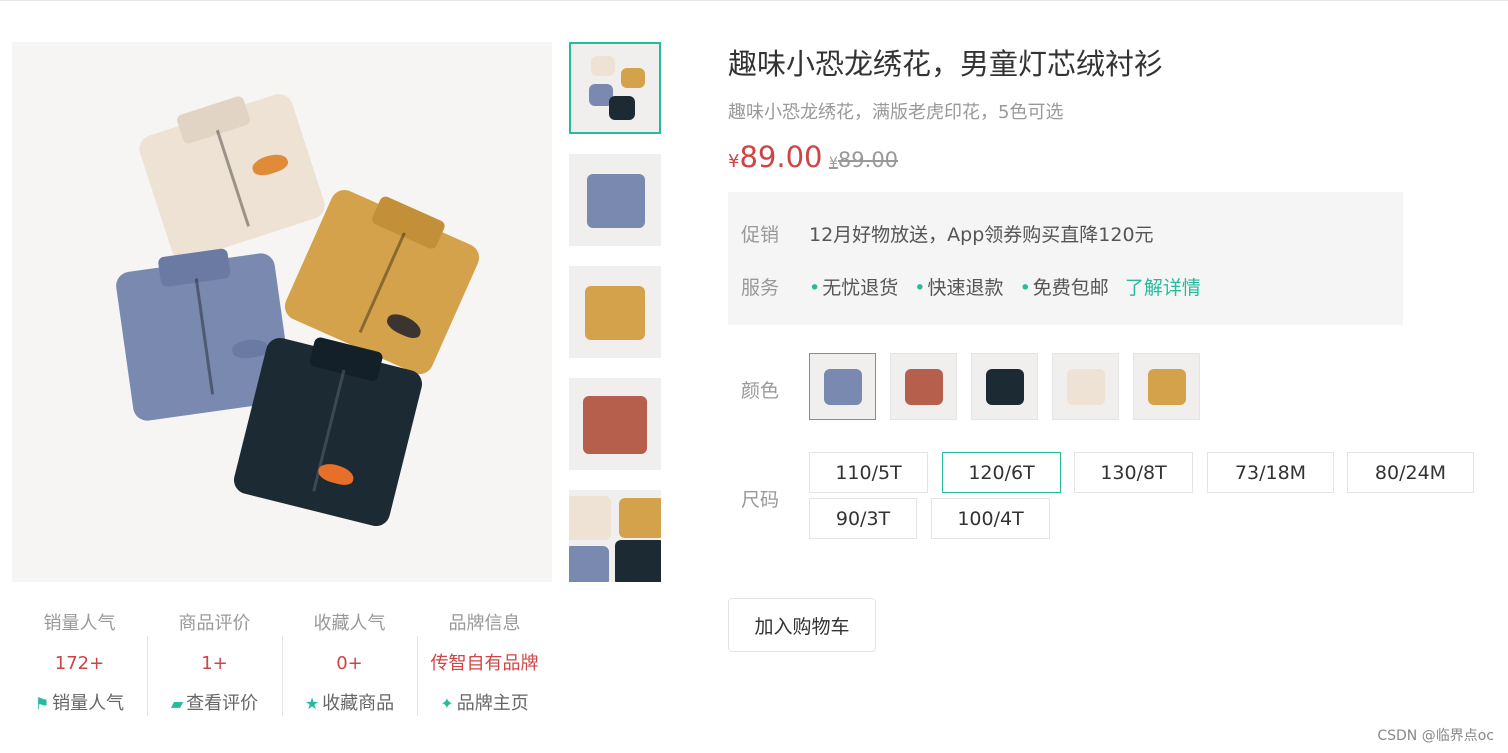  What do you see at coordinates (79, 623) in the screenshot?
I see `stat-title: 销量人气` at bounding box center [79, 623].